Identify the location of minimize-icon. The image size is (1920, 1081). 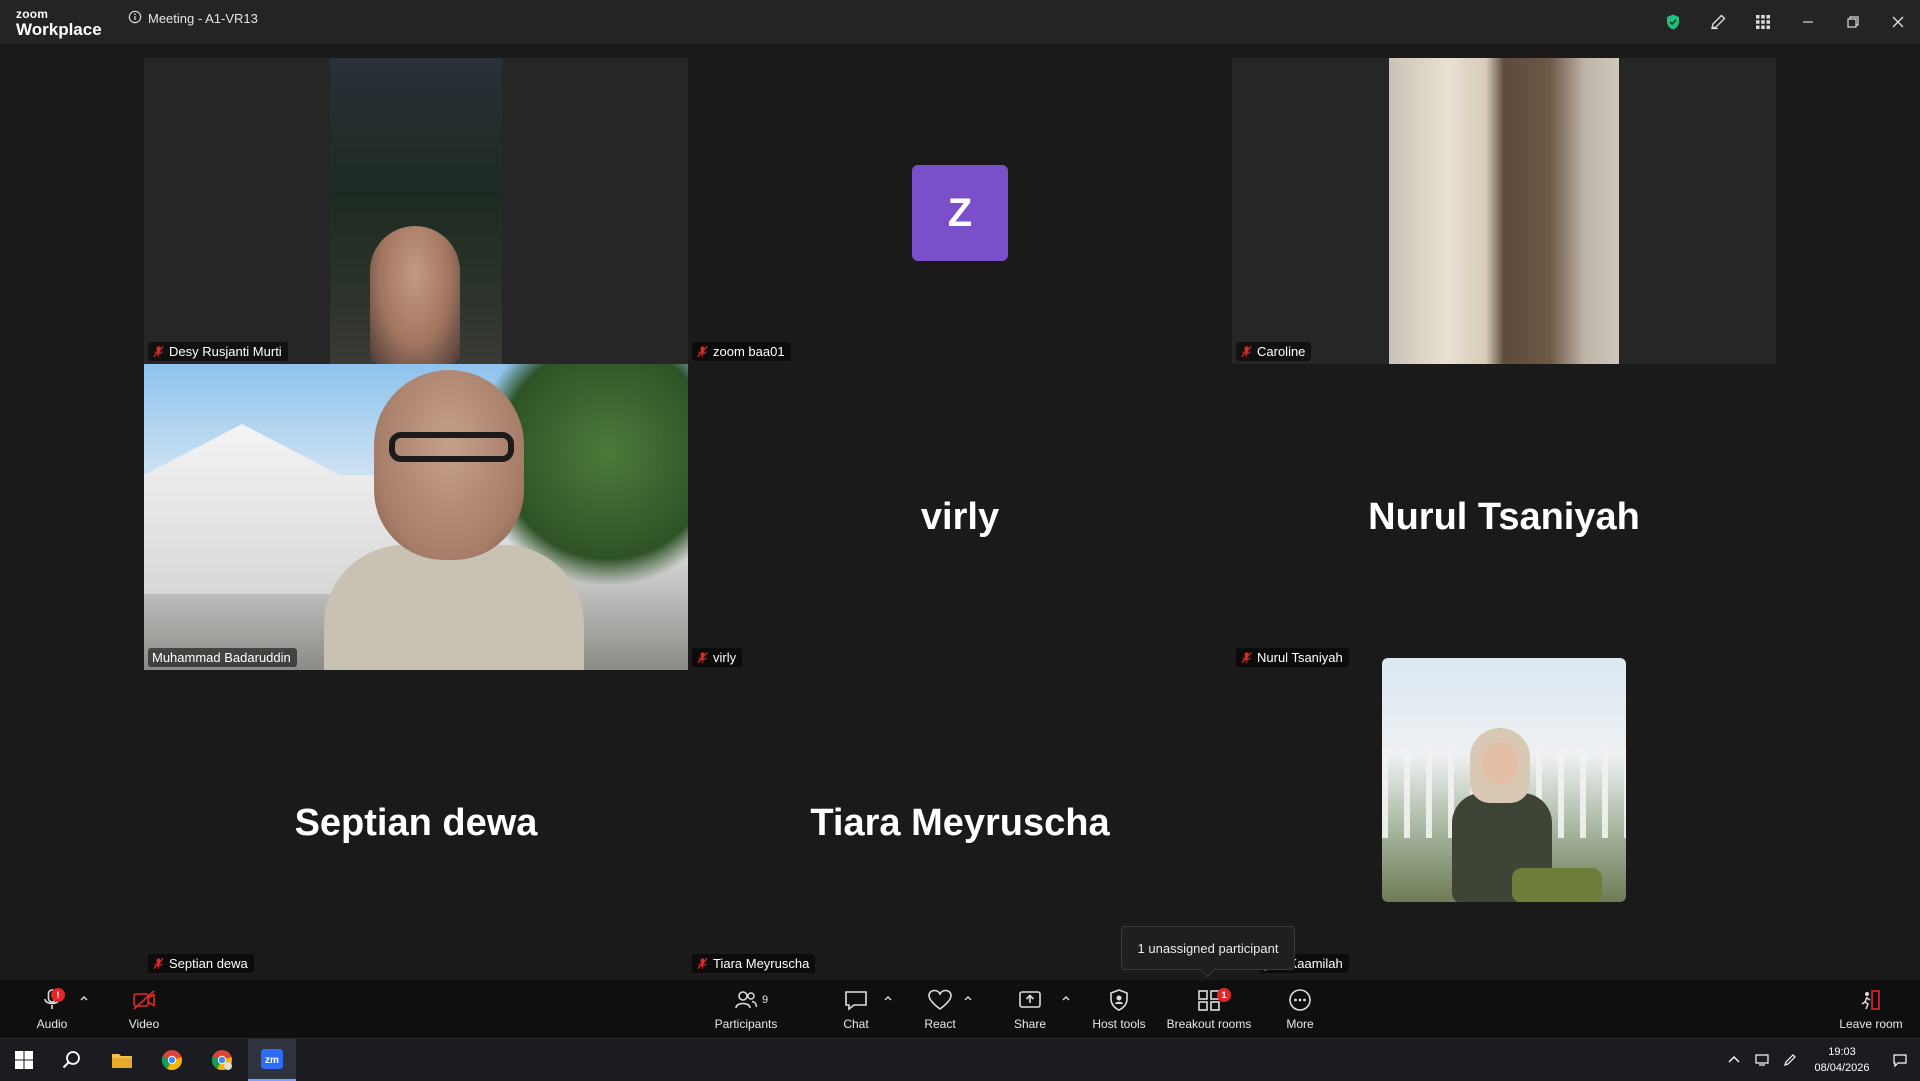
(1807, 22).